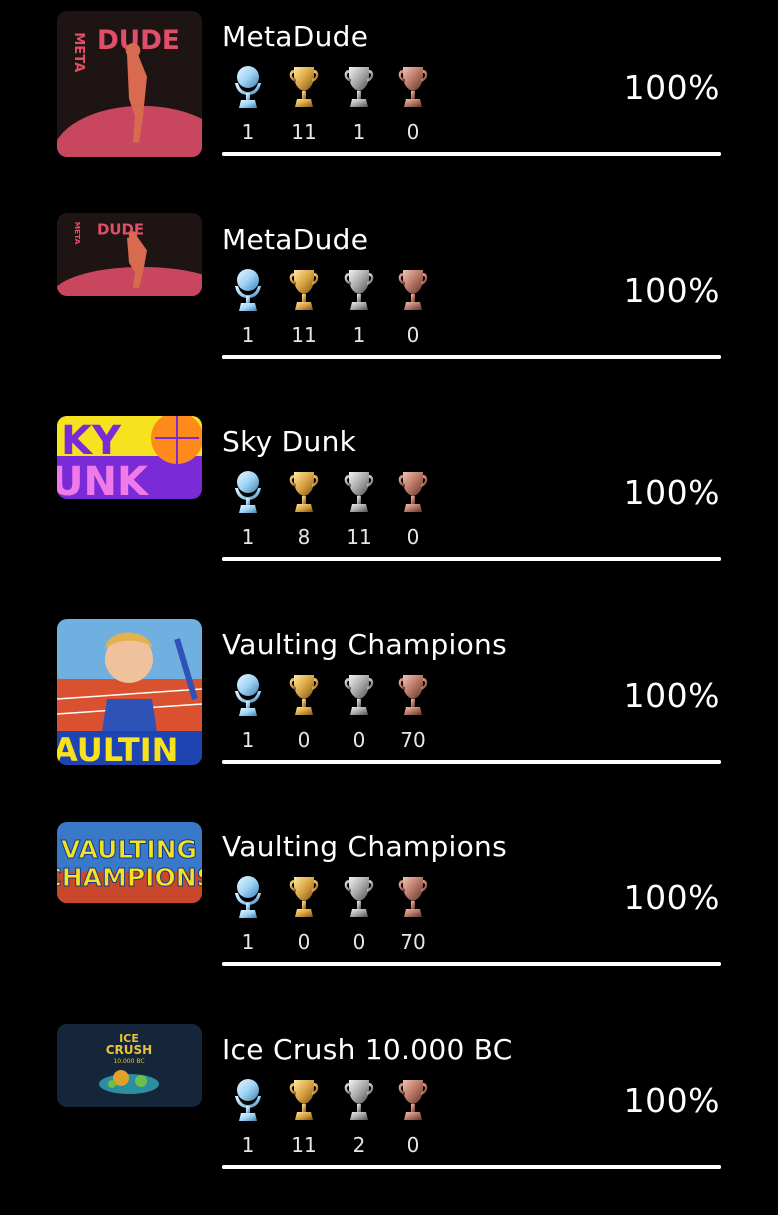 The height and width of the screenshot is (1215, 778). I want to click on art-line1: KY, so click(91, 441).